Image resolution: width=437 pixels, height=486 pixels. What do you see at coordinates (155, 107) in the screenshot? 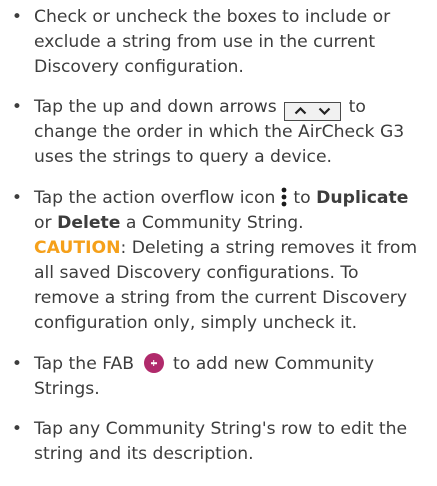
I see `item-2-text-before: Tap the up and down arrows` at bounding box center [155, 107].